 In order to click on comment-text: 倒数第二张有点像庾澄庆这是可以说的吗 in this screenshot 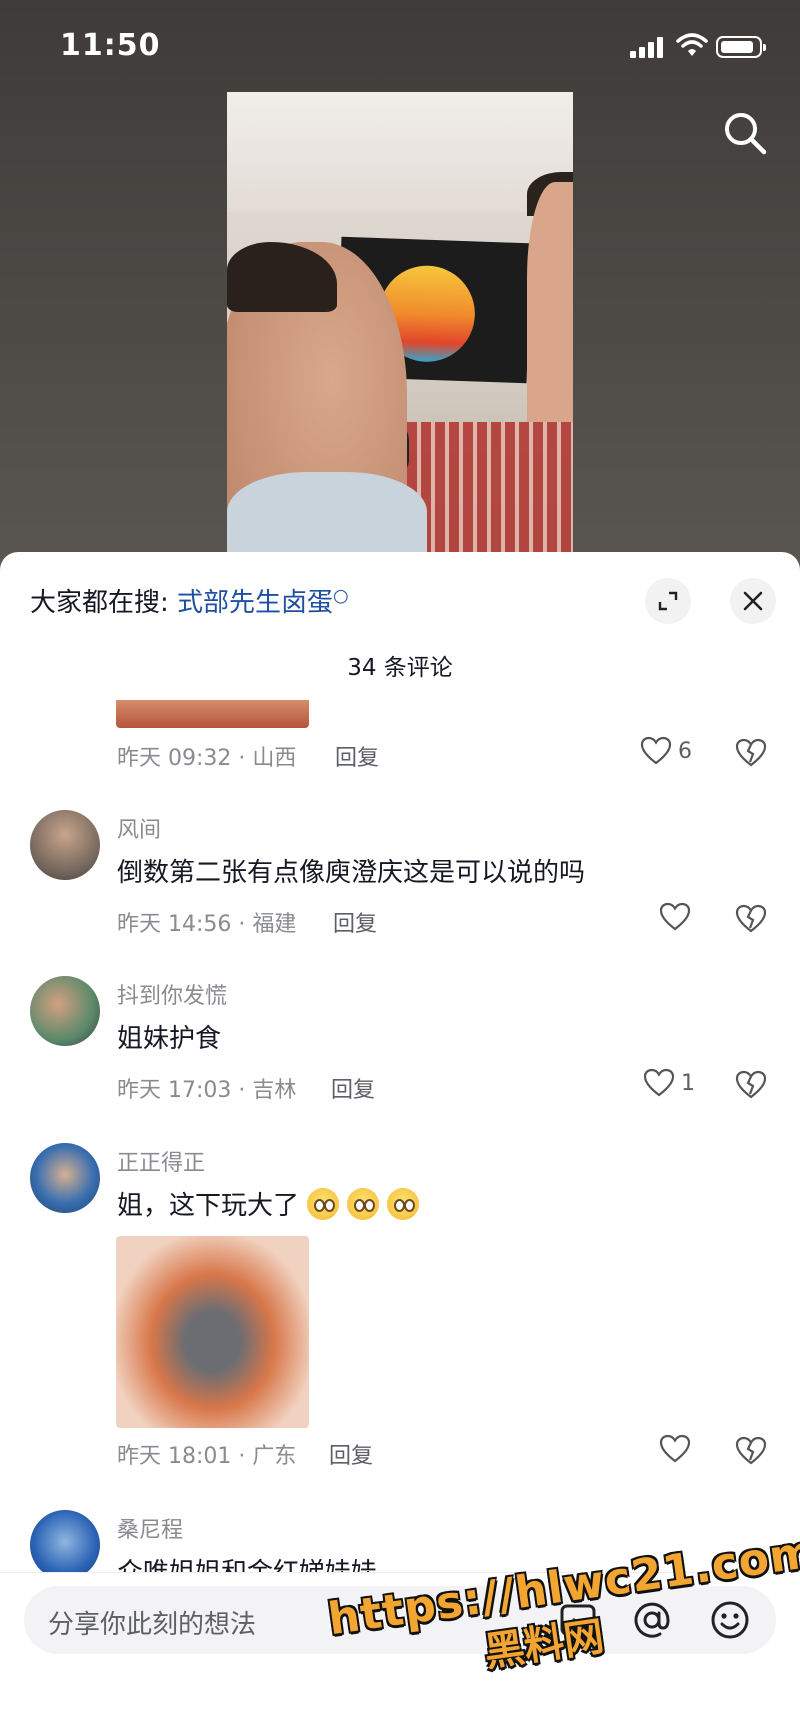, I will do `click(351, 873)`.